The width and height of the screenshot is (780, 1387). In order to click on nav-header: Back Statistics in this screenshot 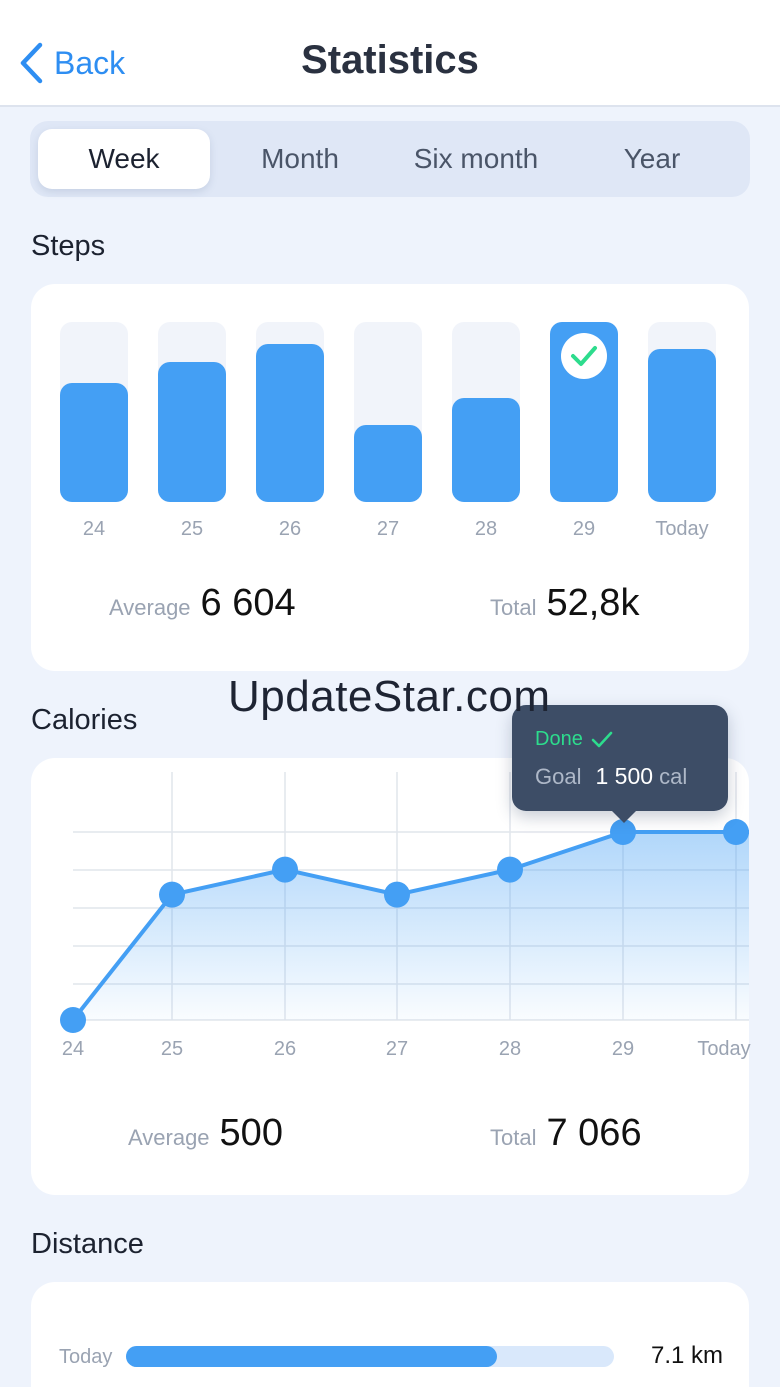, I will do `click(390, 53)`.